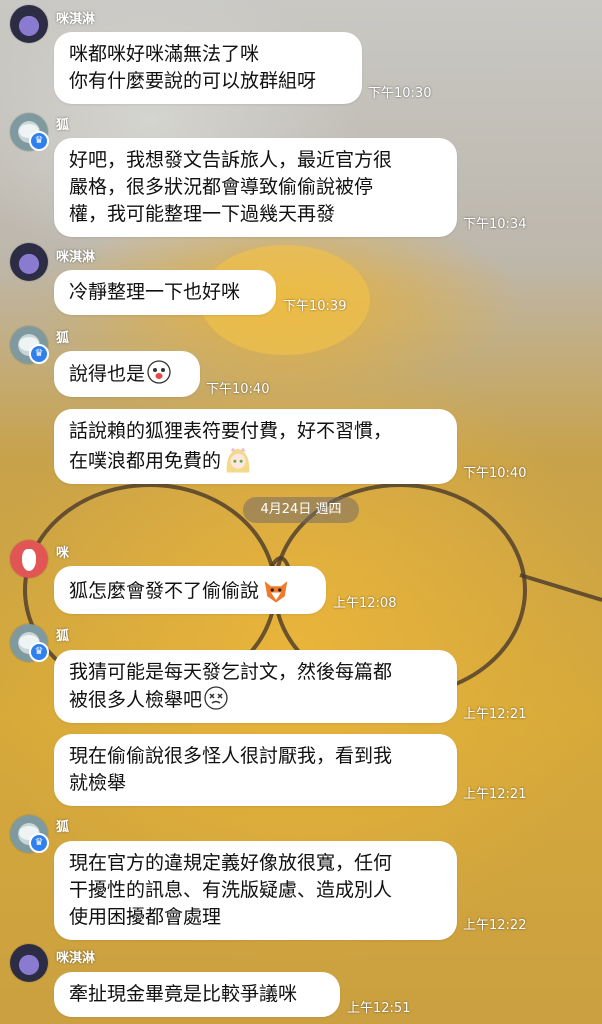 Image resolution: width=602 pixels, height=1024 pixels. What do you see at coordinates (107, 374) in the screenshot?
I see `message-text: 說得也是` at bounding box center [107, 374].